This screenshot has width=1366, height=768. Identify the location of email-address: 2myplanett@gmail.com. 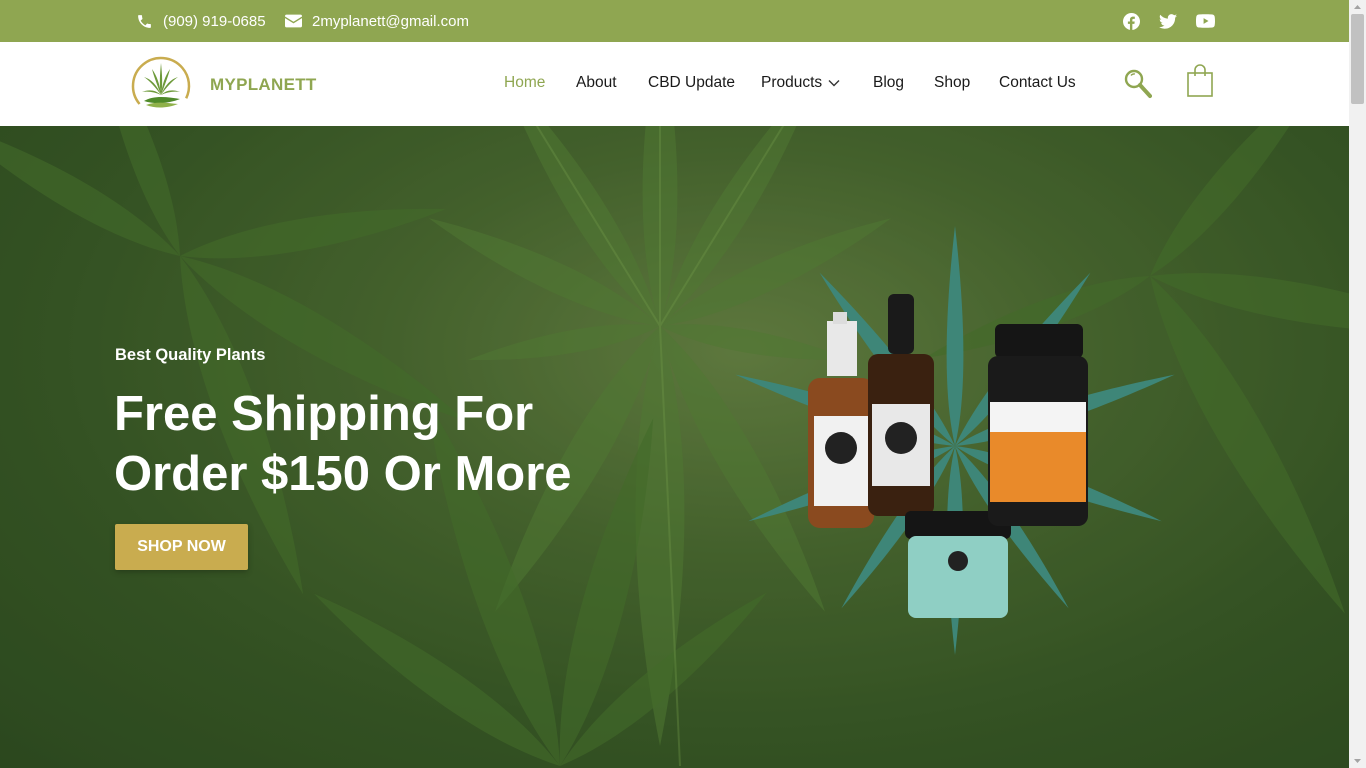
(390, 21).